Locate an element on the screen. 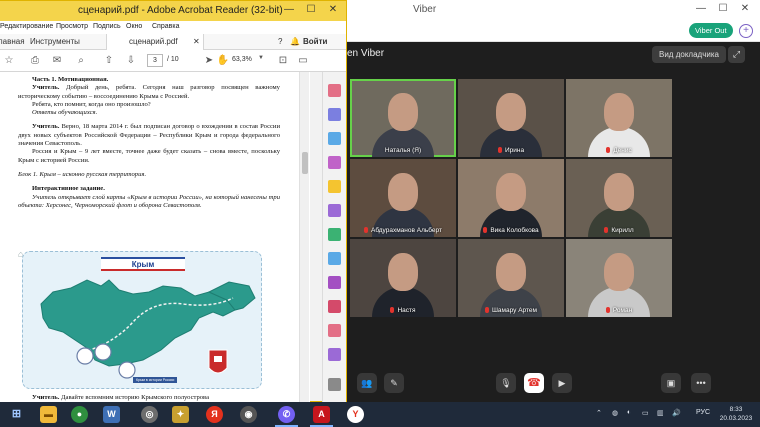 The image size is (760, 427). page-down-icon: ⇩ is located at coordinates (131, 61).